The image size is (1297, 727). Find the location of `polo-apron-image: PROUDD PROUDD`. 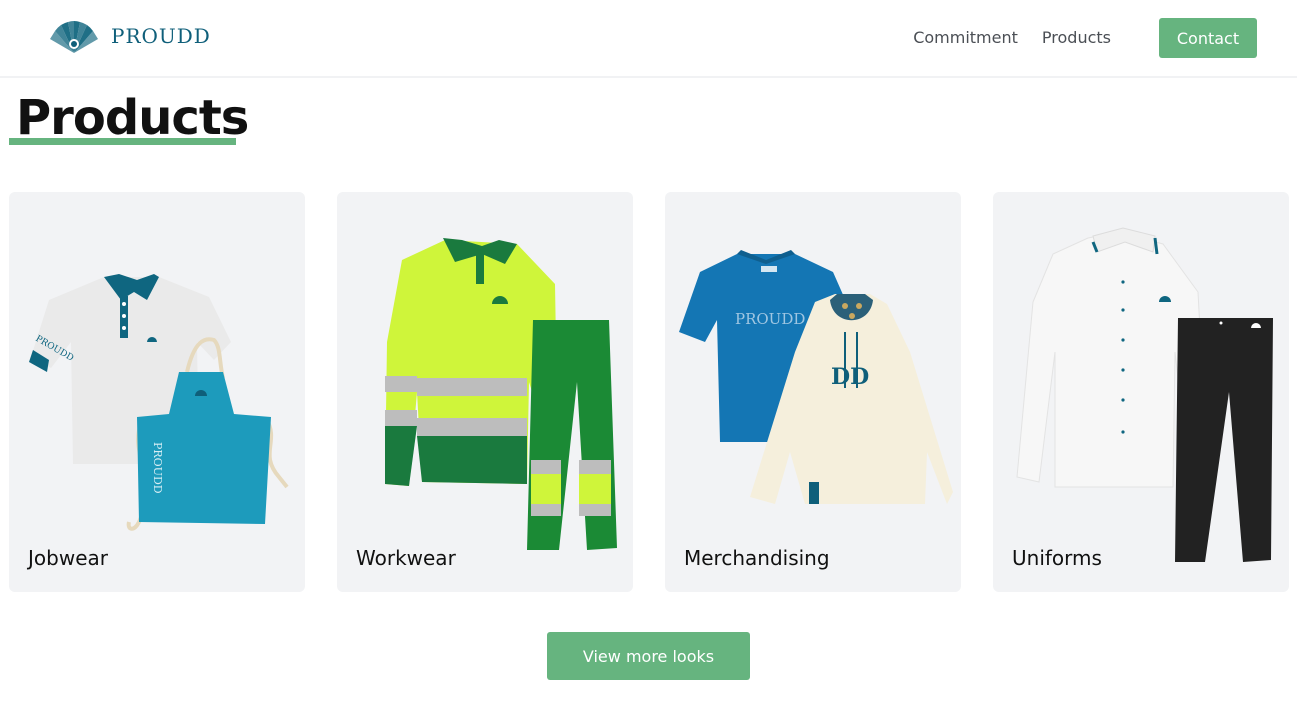

polo-apron-image: PROUDD PROUDD is located at coordinates (159, 402).